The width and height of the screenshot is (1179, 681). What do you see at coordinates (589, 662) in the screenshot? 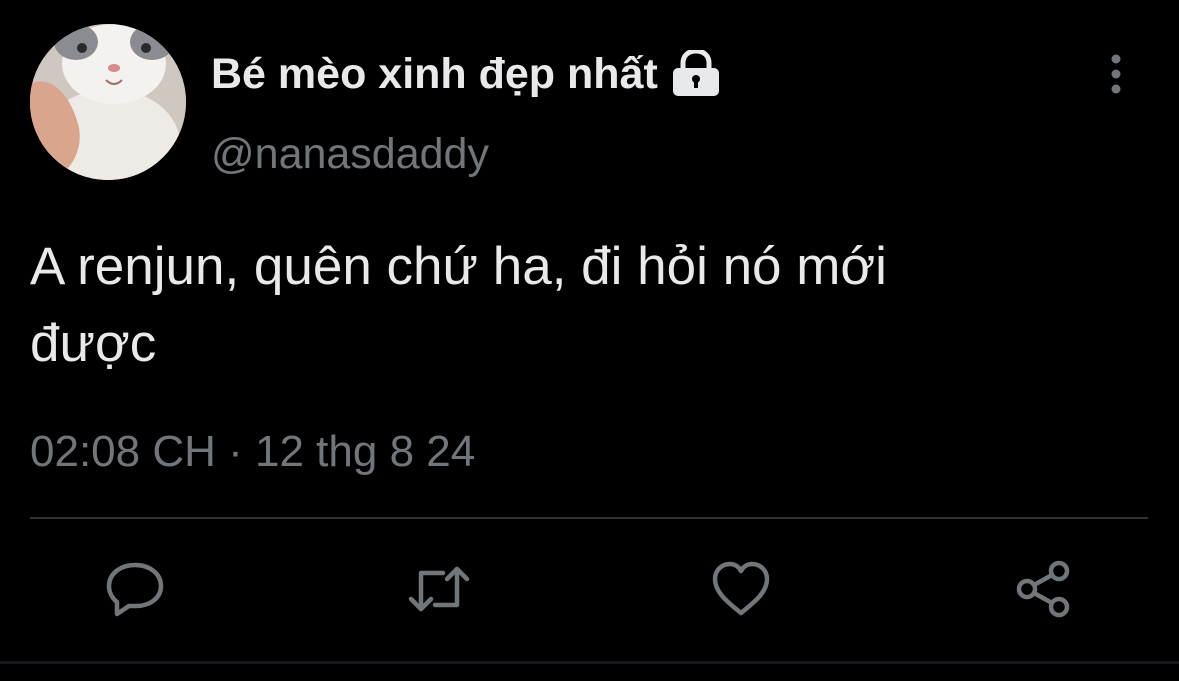
I see `bottom-divider` at bounding box center [589, 662].